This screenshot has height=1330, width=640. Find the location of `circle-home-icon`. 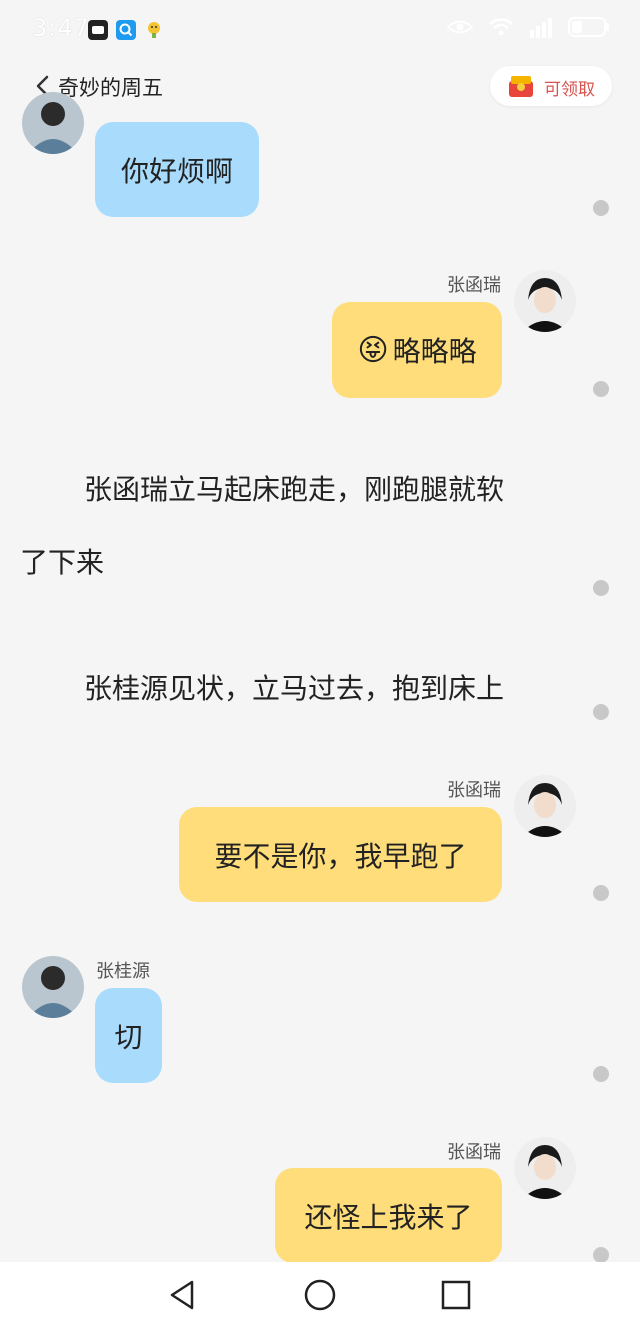

circle-home-icon is located at coordinates (320, 1295).